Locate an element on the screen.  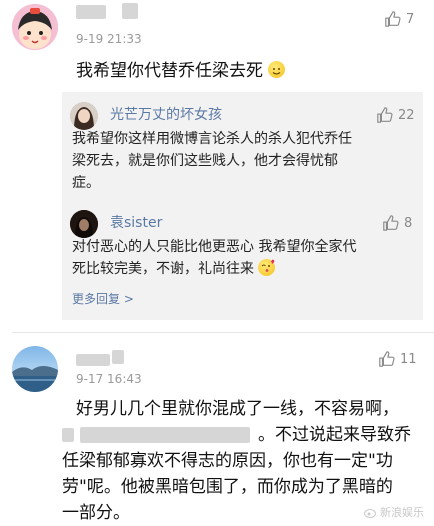
weibo-logo-icon is located at coordinates (370, 513).